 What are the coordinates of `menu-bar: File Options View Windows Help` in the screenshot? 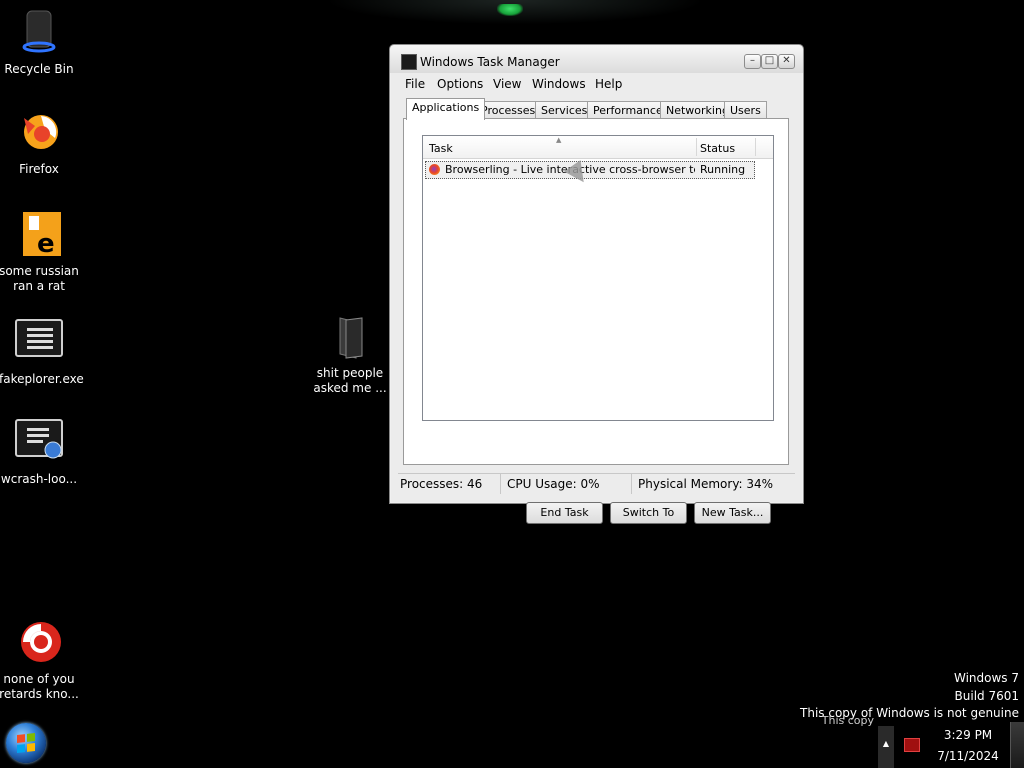 It's located at (596, 85).